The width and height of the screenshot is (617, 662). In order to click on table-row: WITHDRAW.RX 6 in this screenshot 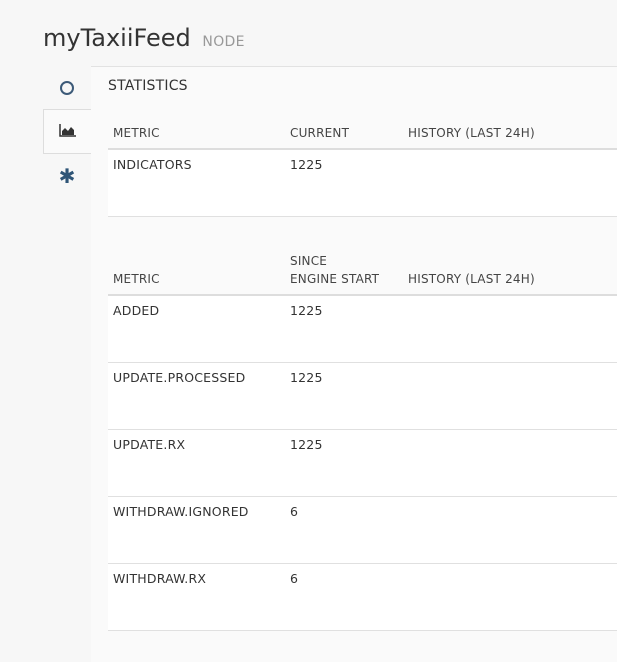, I will do `click(362, 597)`.